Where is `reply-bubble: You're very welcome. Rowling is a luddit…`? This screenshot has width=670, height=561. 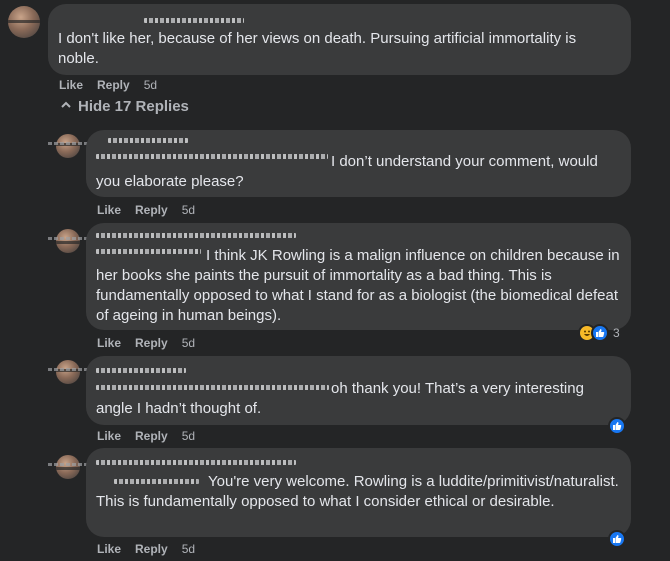 reply-bubble: You're very welcome. Rowling is a luddit… is located at coordinates (358, 492).